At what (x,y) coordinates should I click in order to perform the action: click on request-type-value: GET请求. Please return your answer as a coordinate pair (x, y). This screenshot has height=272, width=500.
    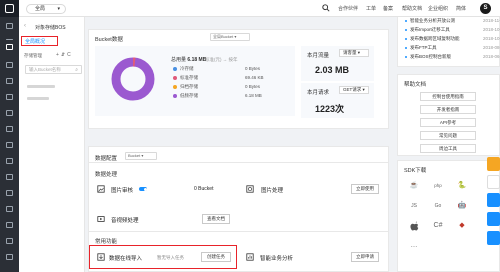
    Looking at the image, I should click on (352, 89).